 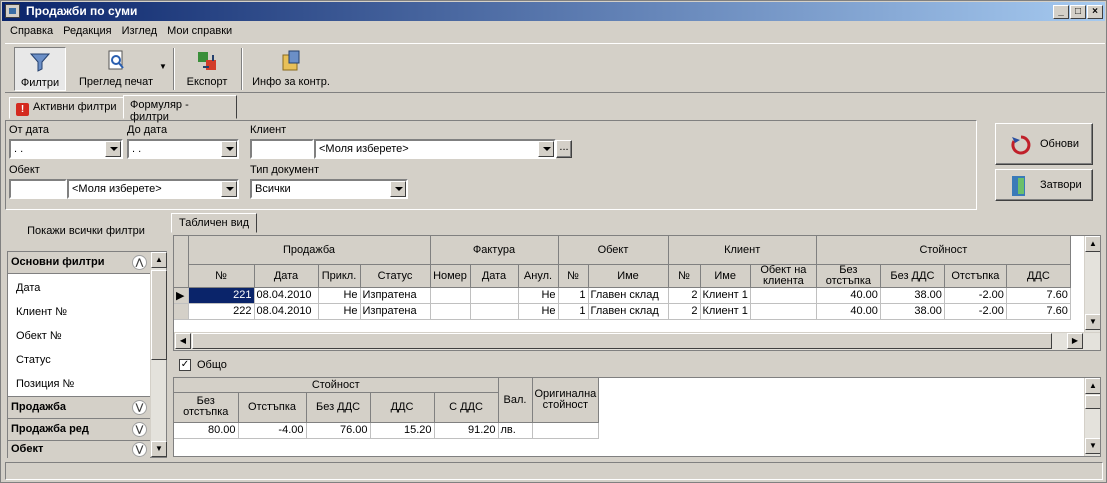 I want to click on filters-button: Филтри, so click(x=40, y=69).